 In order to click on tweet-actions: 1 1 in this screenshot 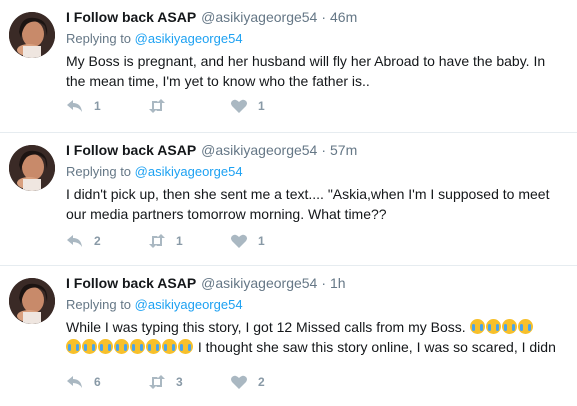, I will do `click(189, 106)`.